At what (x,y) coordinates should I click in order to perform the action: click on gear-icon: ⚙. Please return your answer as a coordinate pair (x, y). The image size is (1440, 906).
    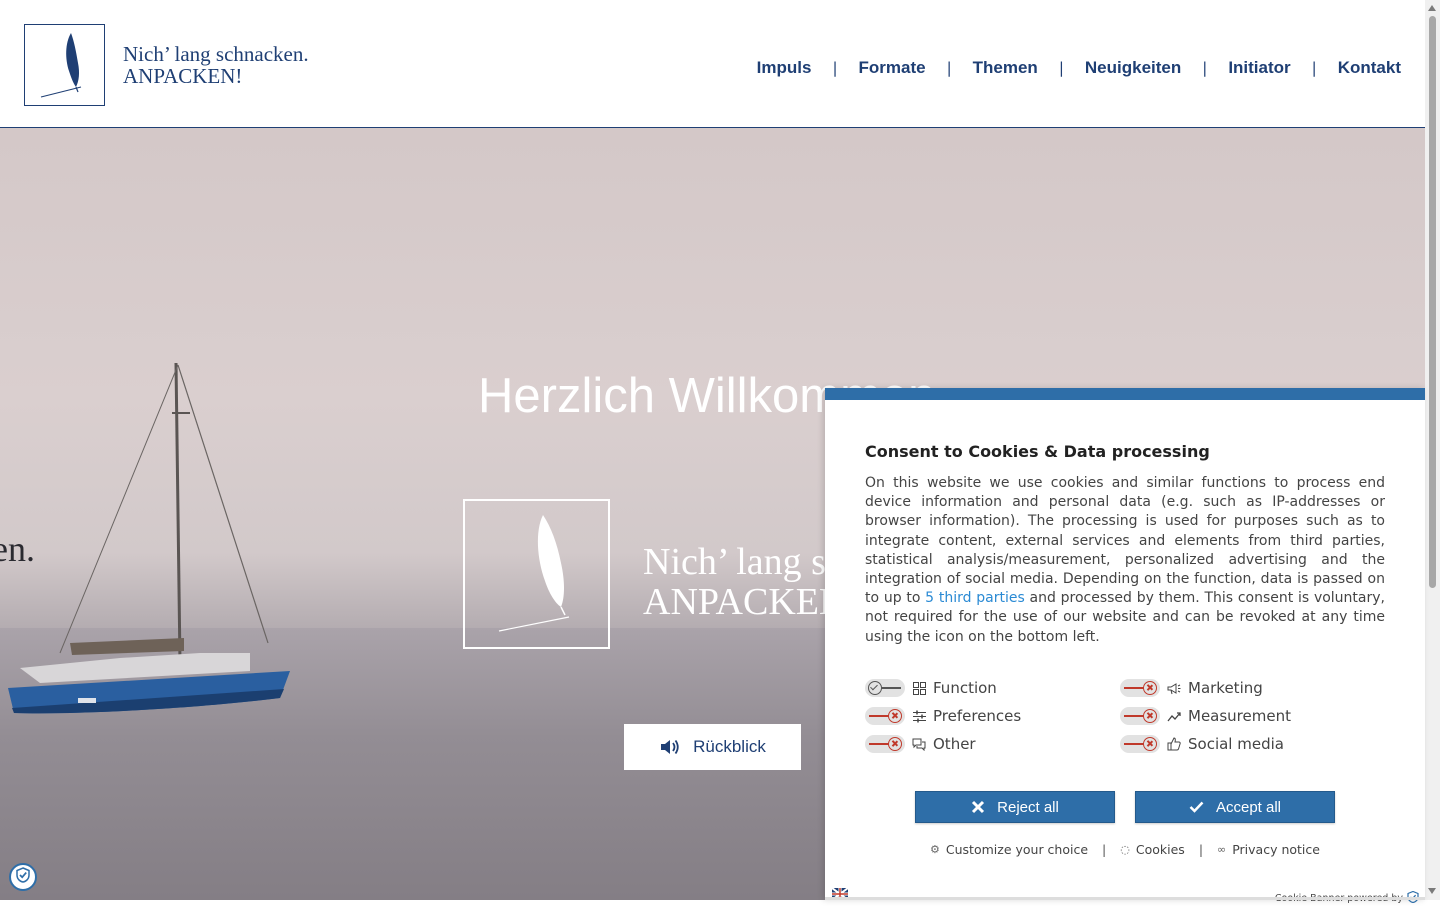
    Looking at the image, I should click on (935, 849).